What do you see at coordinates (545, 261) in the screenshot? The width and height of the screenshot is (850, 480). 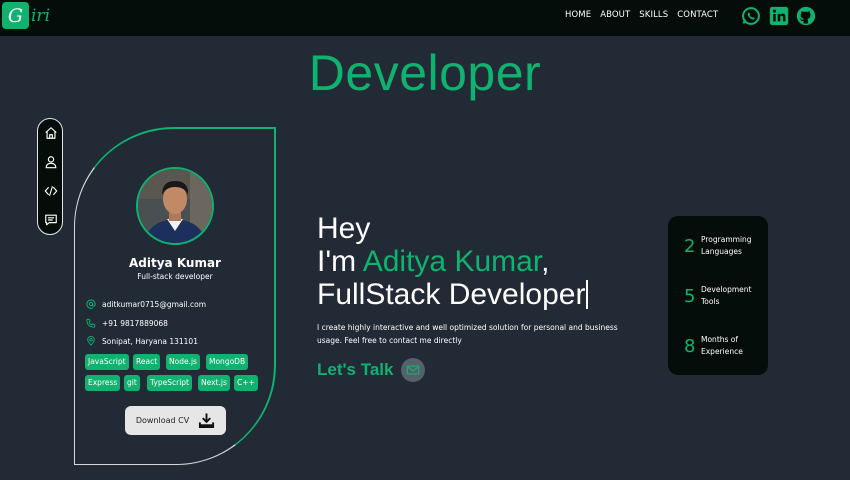 I see `intro-comma: ,` at bounding box center [545, 261].